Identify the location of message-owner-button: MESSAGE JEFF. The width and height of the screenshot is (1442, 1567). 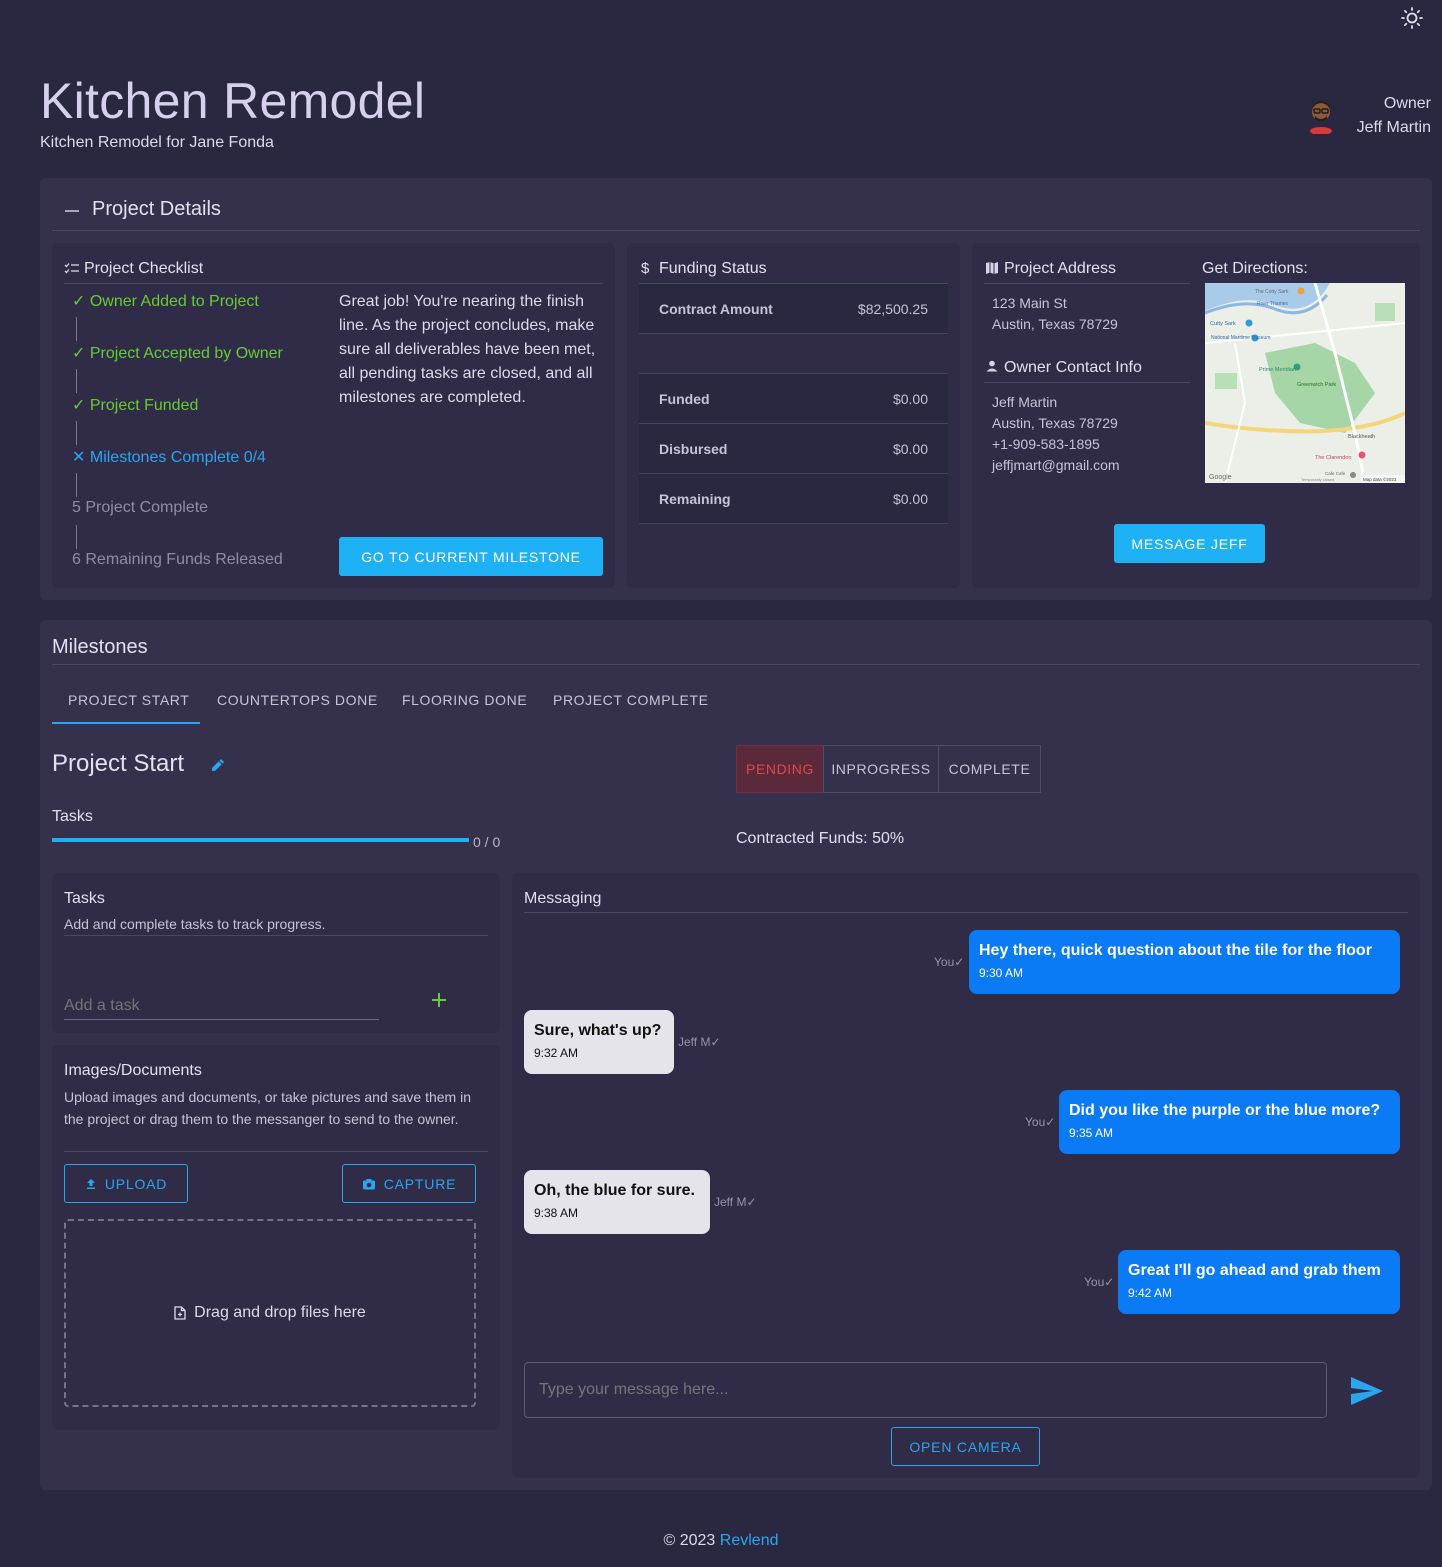
(1189, 543).